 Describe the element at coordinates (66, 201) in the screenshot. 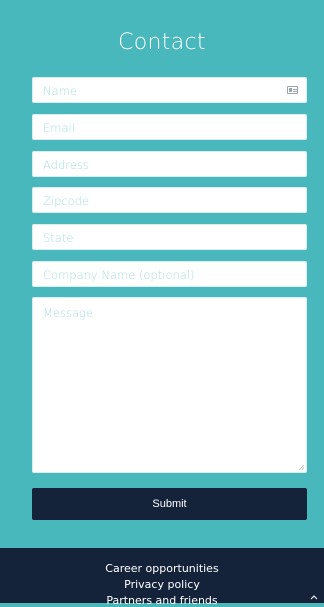

I see `zipcode-field-placeholder: Zipcode` at that location.